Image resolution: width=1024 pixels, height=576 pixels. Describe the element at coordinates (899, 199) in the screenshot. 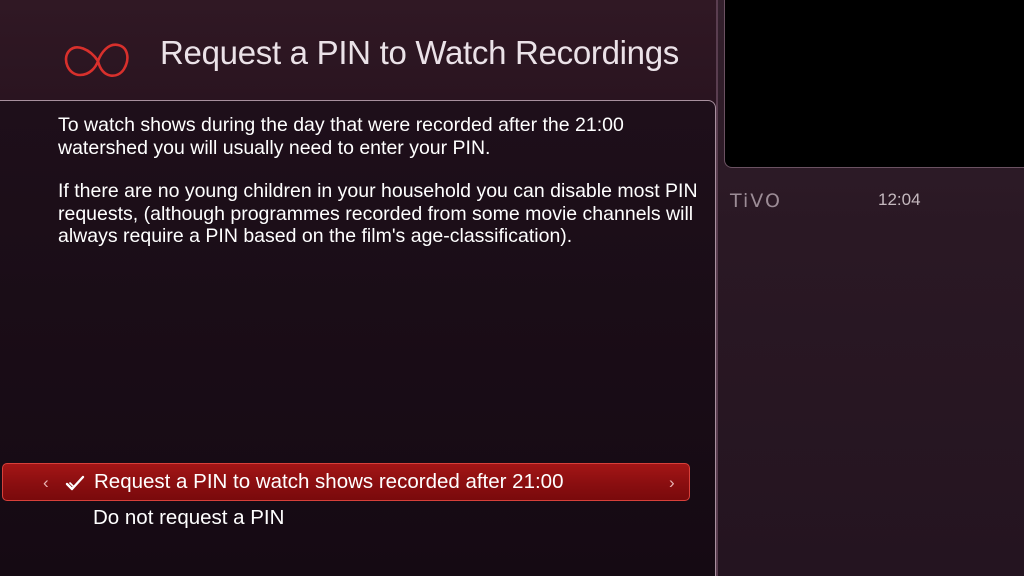

I see `clock: 12:04` at that location.